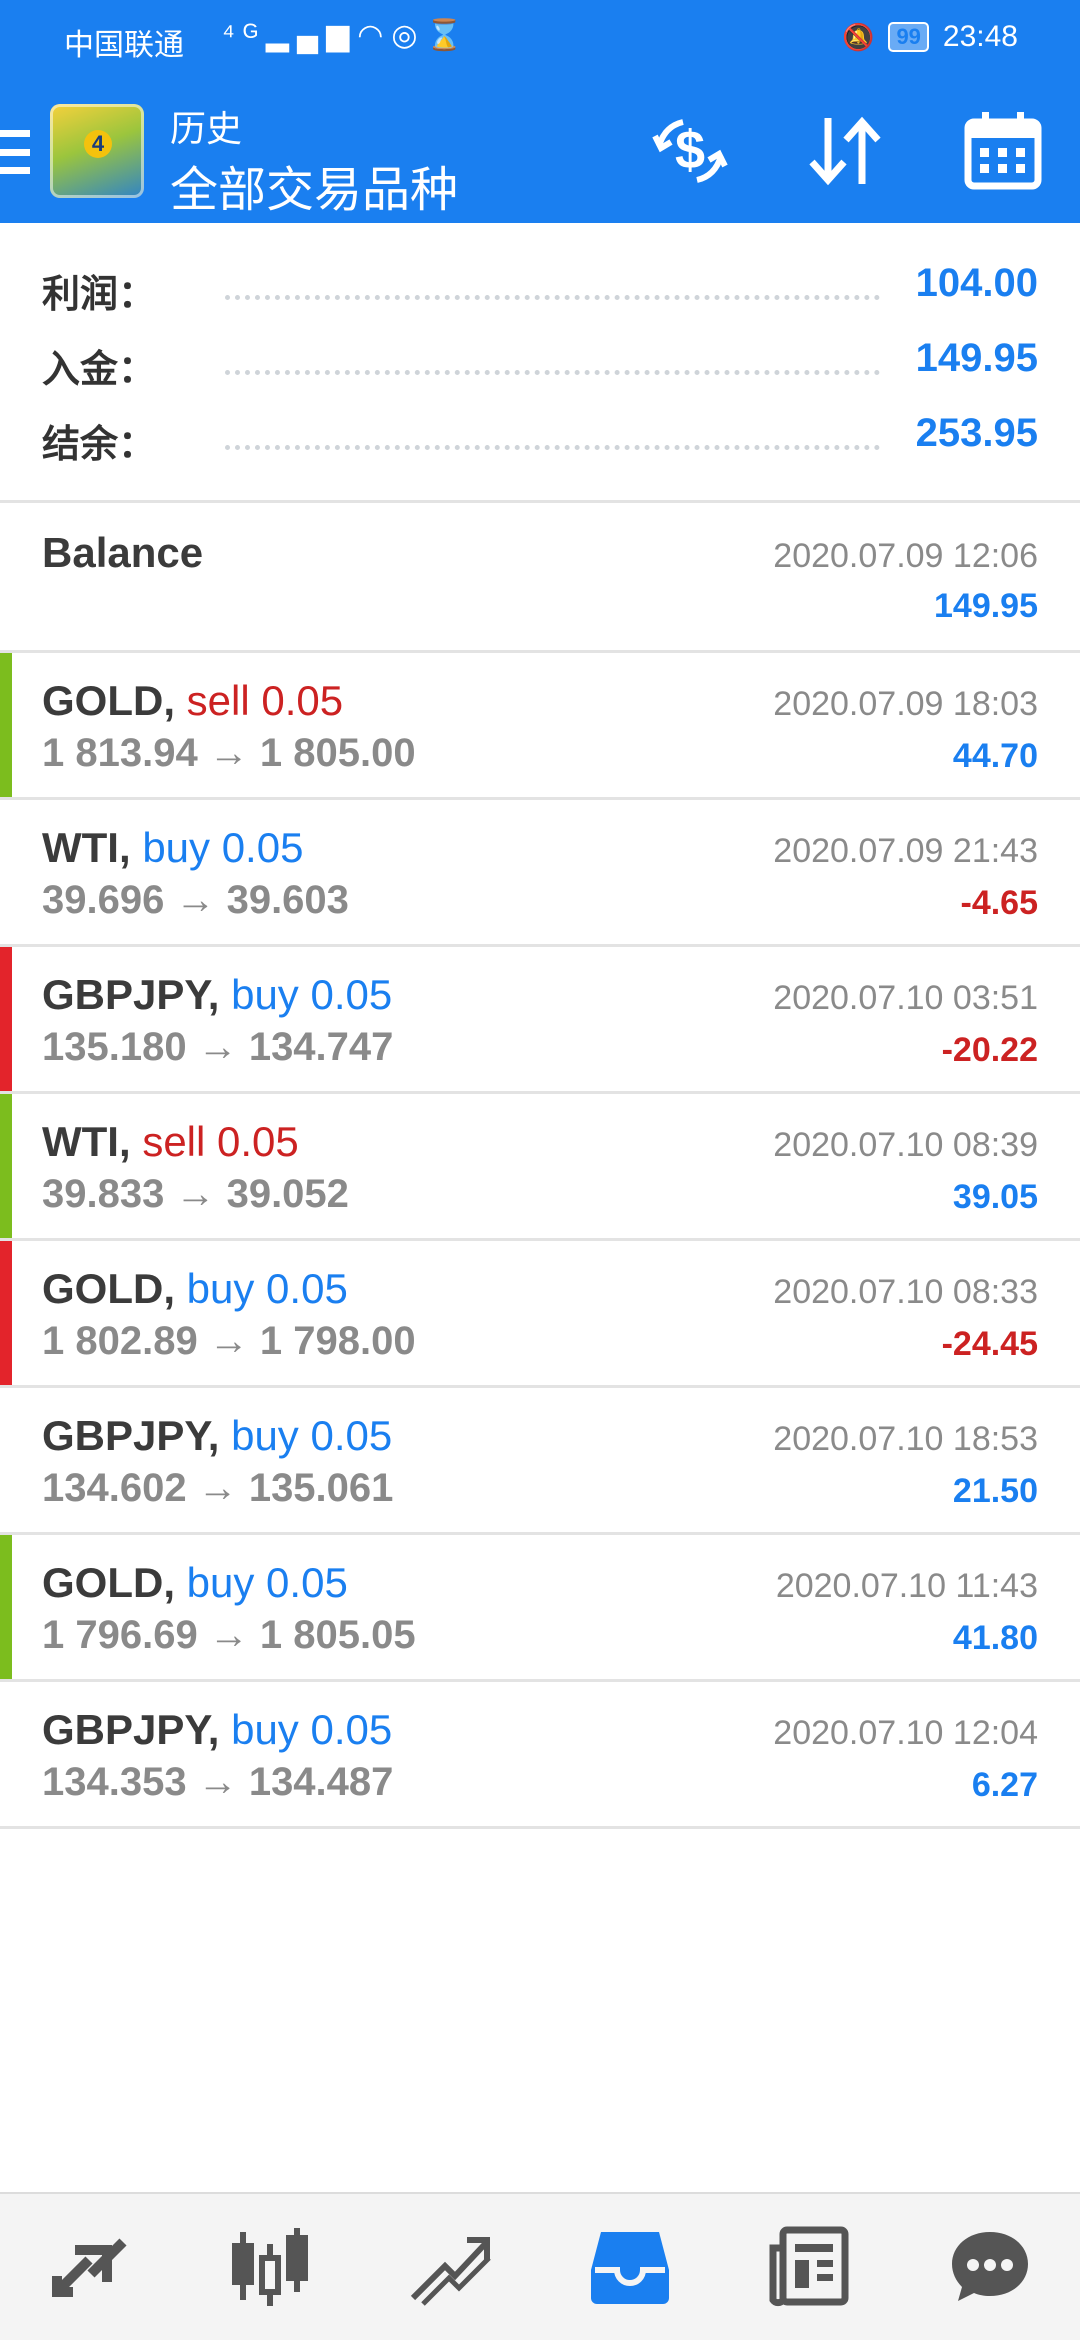 This screenshot has width=1080, height=2340. What do you see at coordinates (124, 45) in the screenshot?
I see `carrier-name: 中国联通` at bounding box center [124, 45].